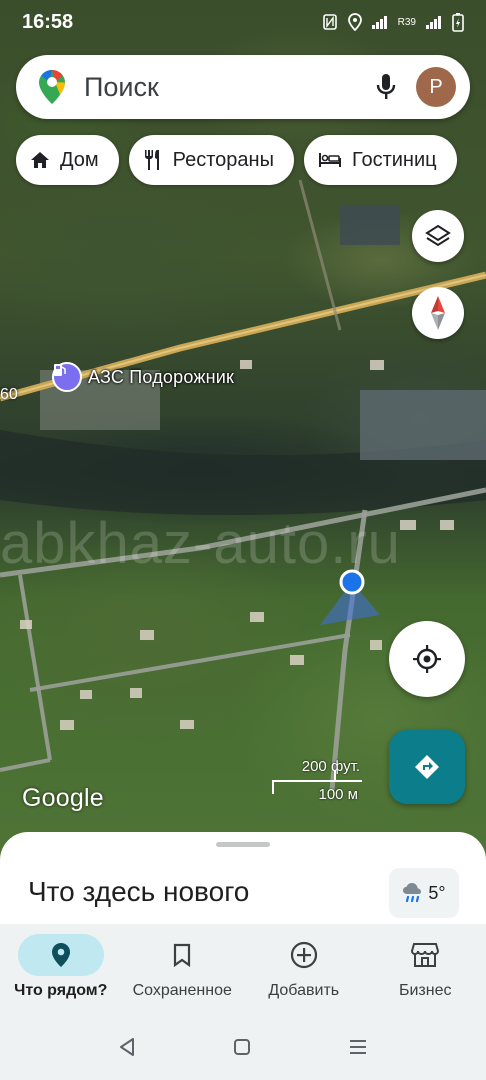 This screenshot has width=486, height=1080. I want to click on store-icon, so click(425, 955).